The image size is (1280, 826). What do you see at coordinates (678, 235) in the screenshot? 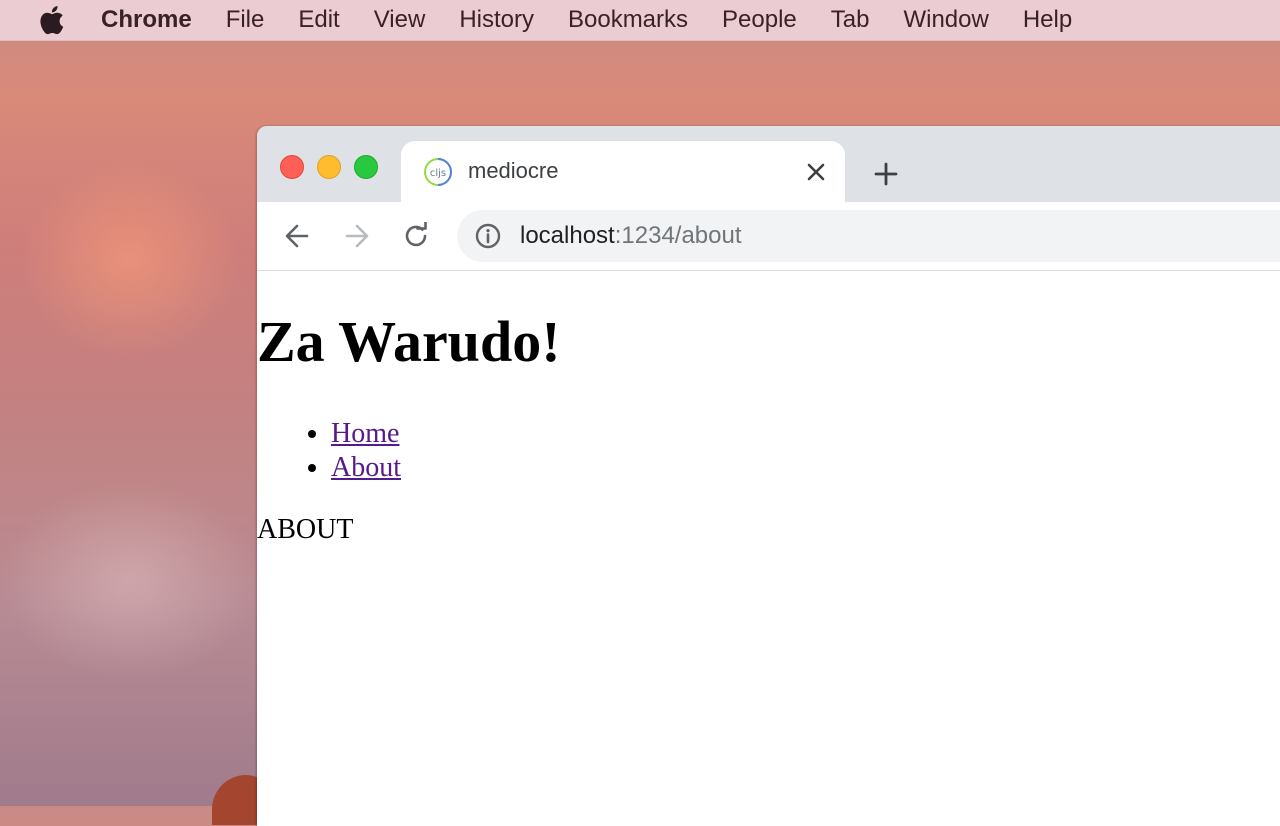
I see `url-path: :1234/about` at bounding box center [678, 235].